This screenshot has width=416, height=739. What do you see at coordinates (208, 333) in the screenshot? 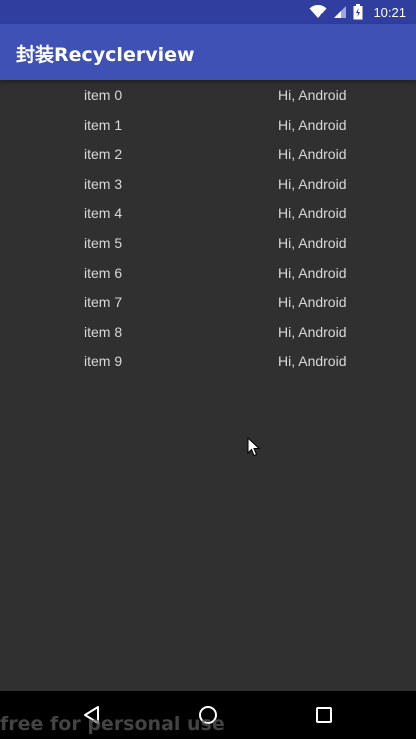
I see `list-item: item 8 Hi, Android` at bounding box center [208, 333].